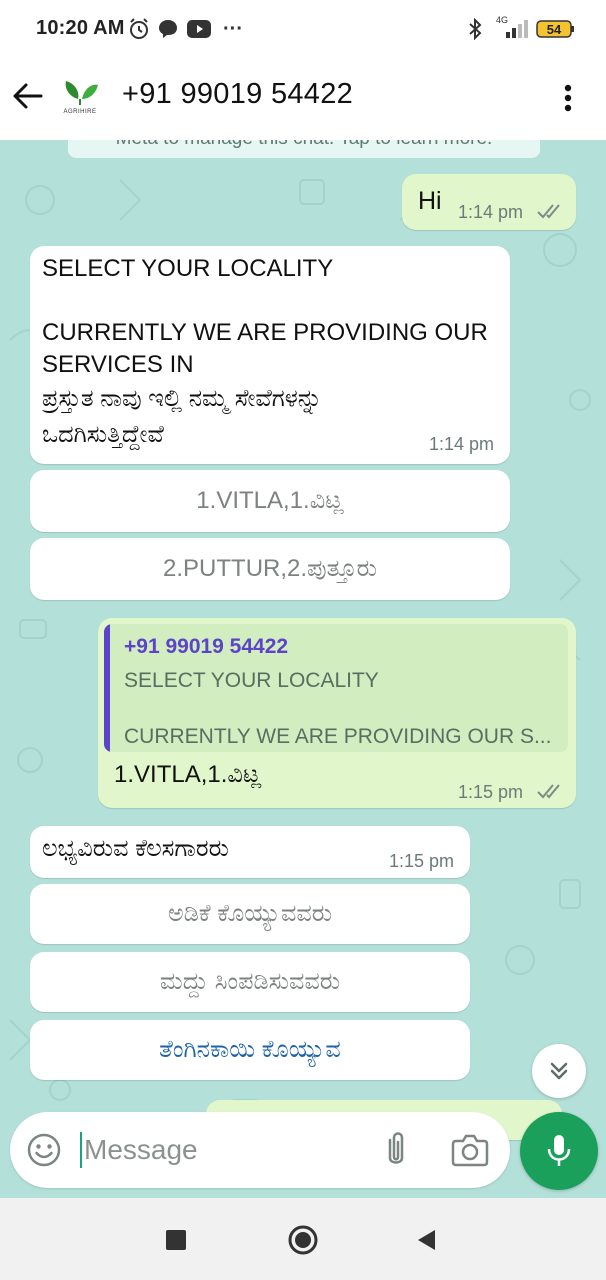 The height and width of the screenshot is (1280, 606). I want to click on more-notifications-icon: ···, so click(233, 28).